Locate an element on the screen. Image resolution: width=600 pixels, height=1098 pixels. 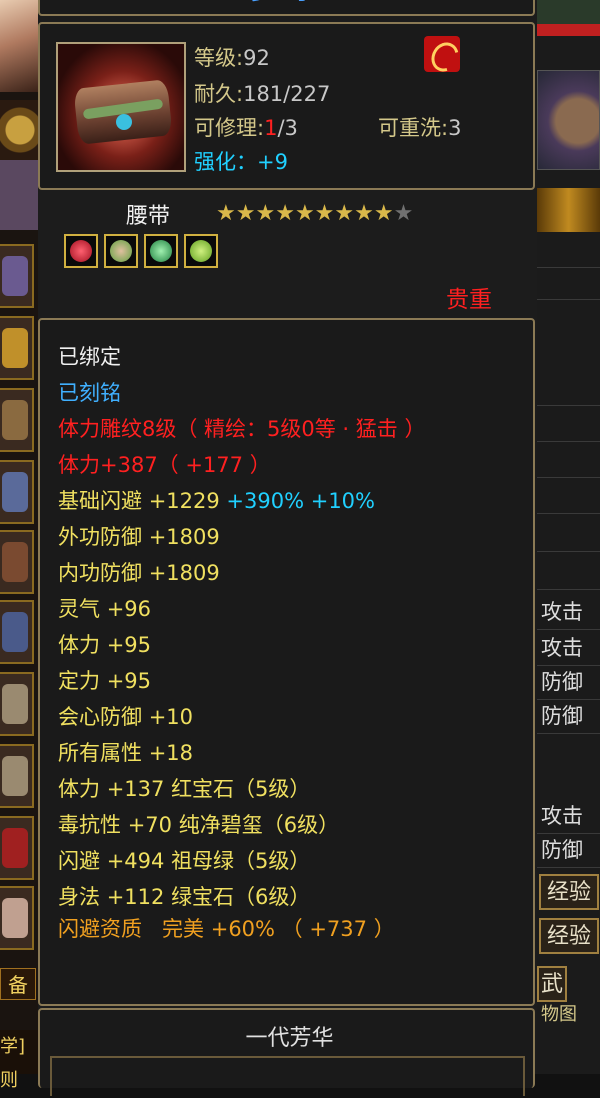
item-title: 多 奇 is located at coordinates (280, 3).